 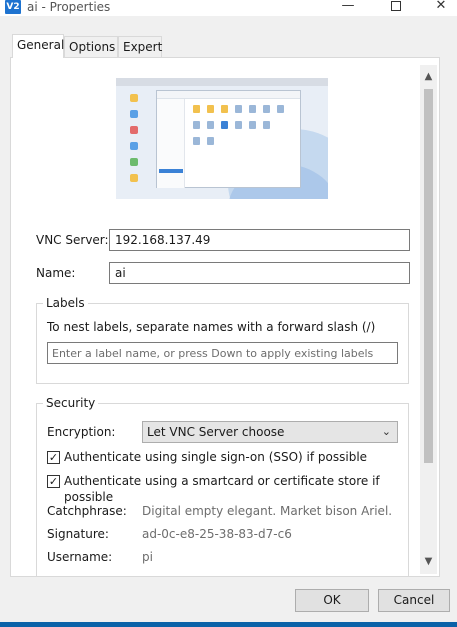 What do you see at coordinates (171, 143) in the screenshot?
I see `preview-explorer-nav` at bounding box center [171, 143].